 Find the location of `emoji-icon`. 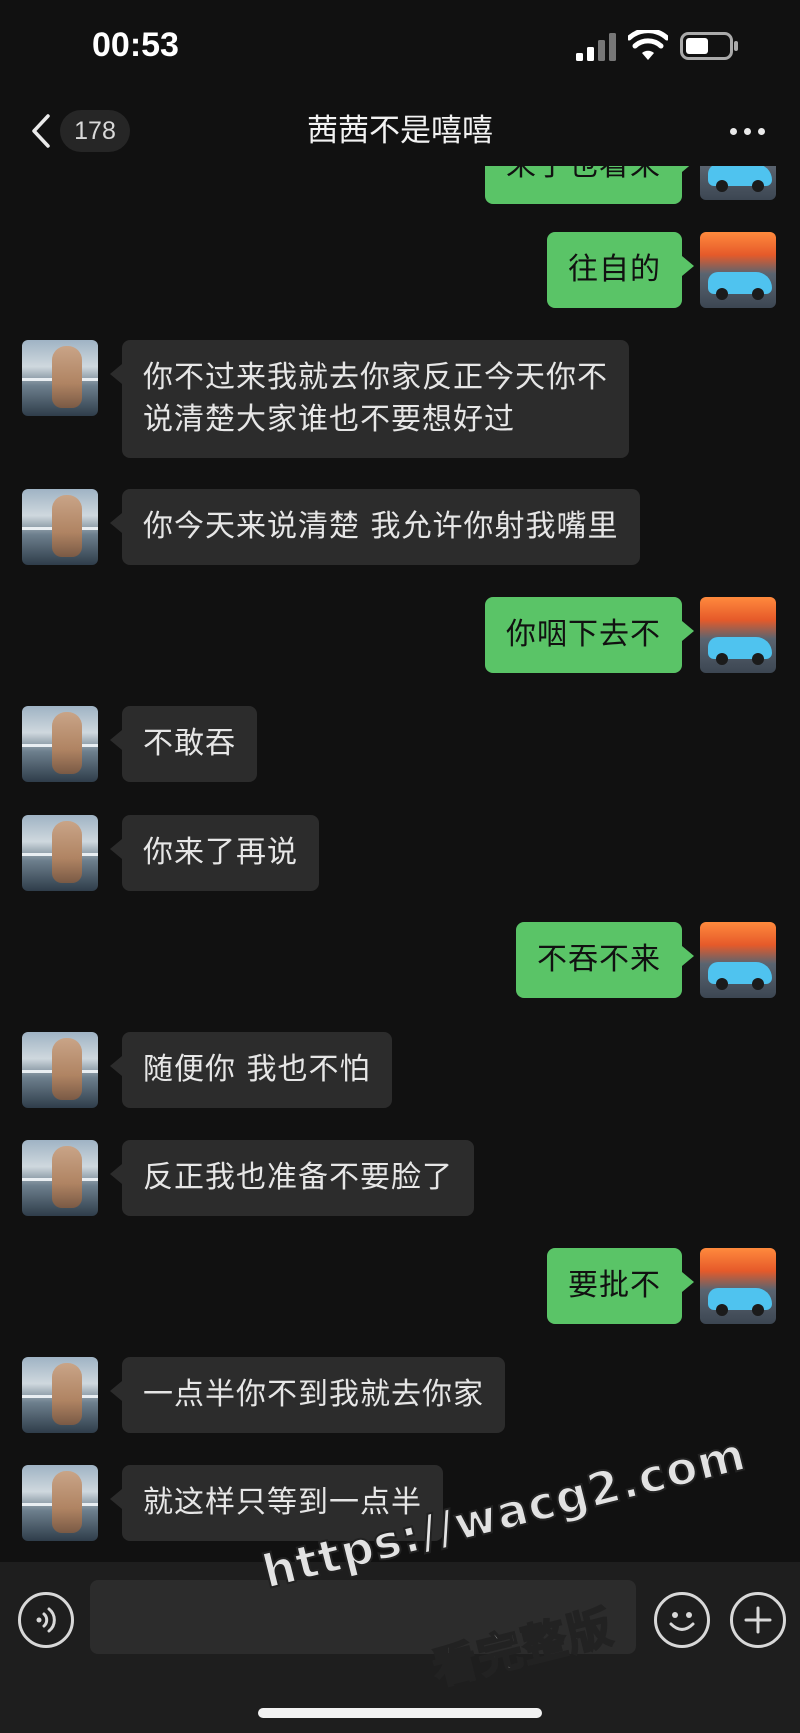

emoji-icon is located at coordinates (682, 1621).